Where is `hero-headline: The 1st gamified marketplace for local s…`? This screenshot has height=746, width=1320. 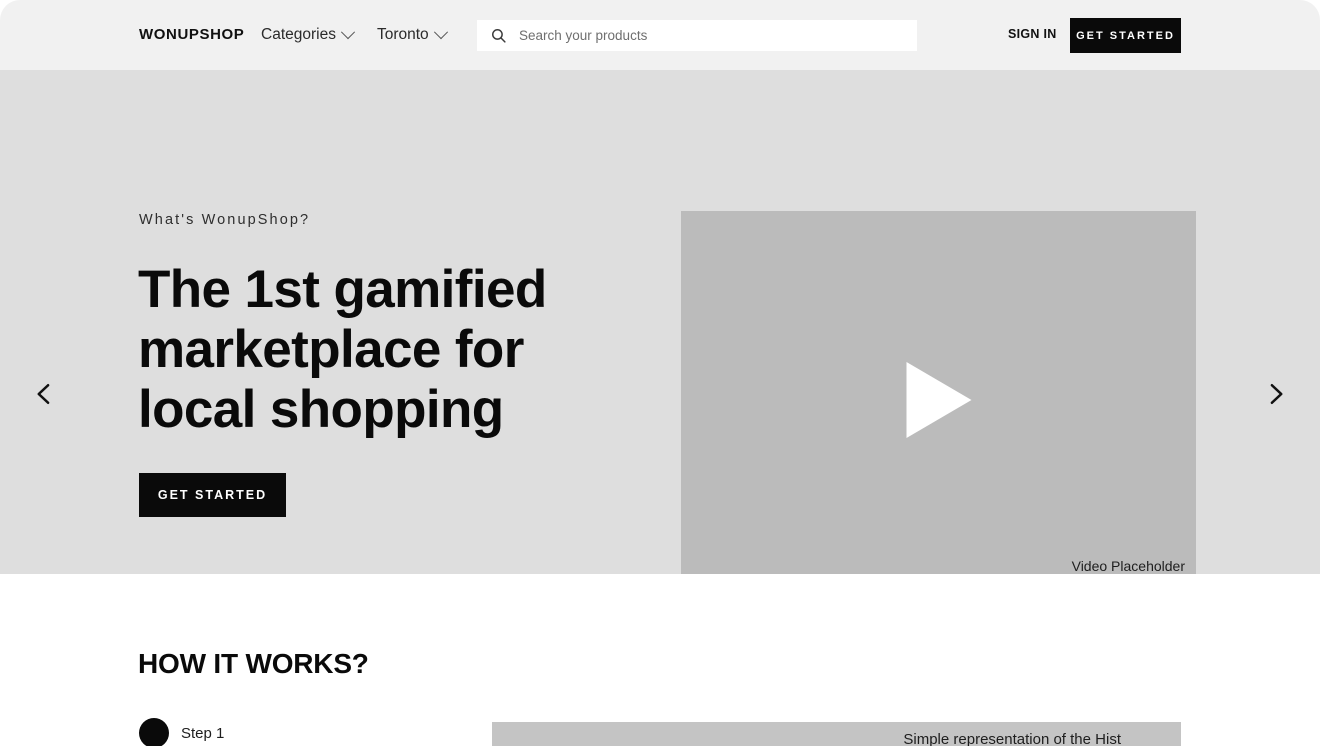 hero-headline: The 1st gamified marketplace for local s… is located at coordinates (342, 349).